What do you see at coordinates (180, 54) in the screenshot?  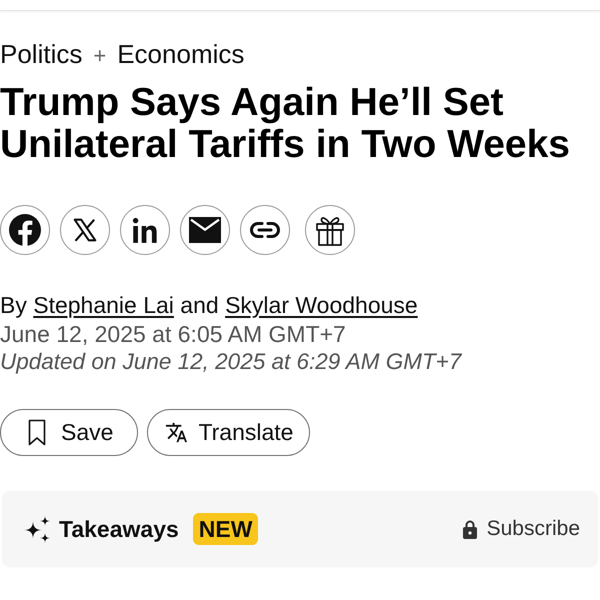 I see `topic-link: Economics` at bounding box center [180, 54].